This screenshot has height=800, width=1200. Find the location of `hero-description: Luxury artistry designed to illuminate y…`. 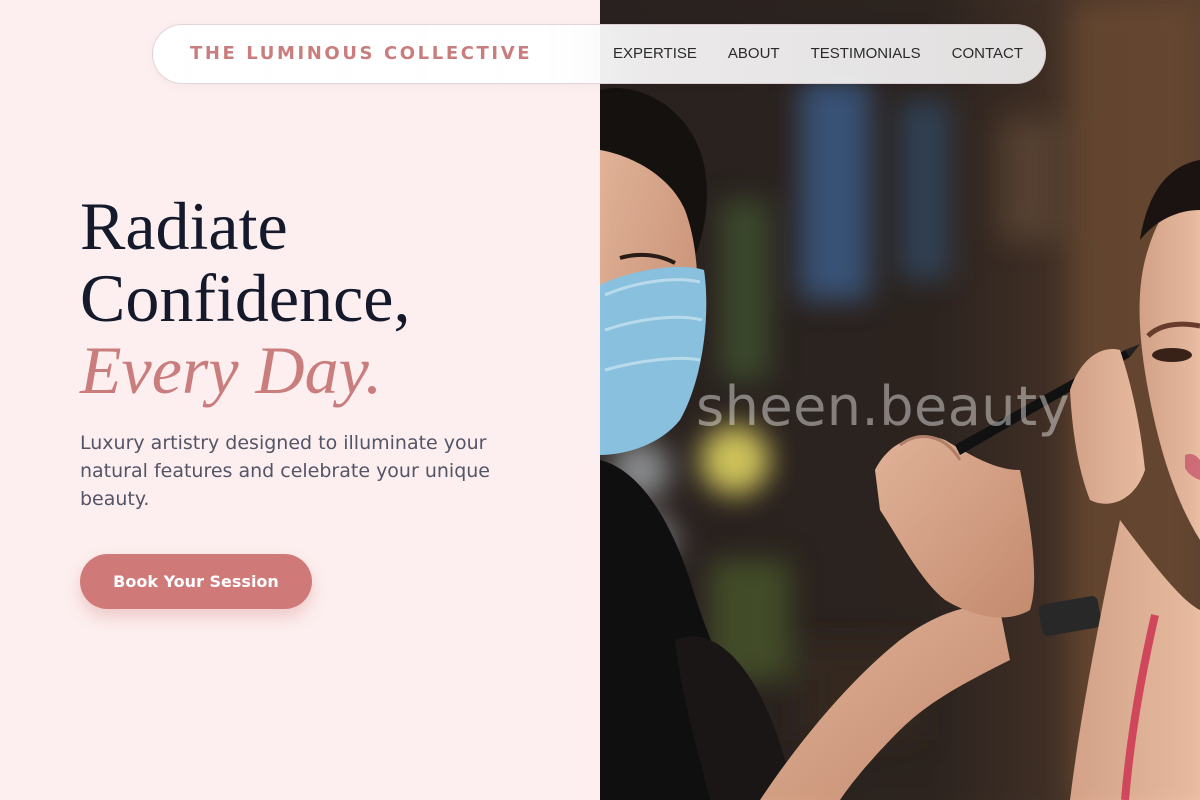

hero-description: Luxury artistry designed to illuminate y… is located at coordinates (285, 471).